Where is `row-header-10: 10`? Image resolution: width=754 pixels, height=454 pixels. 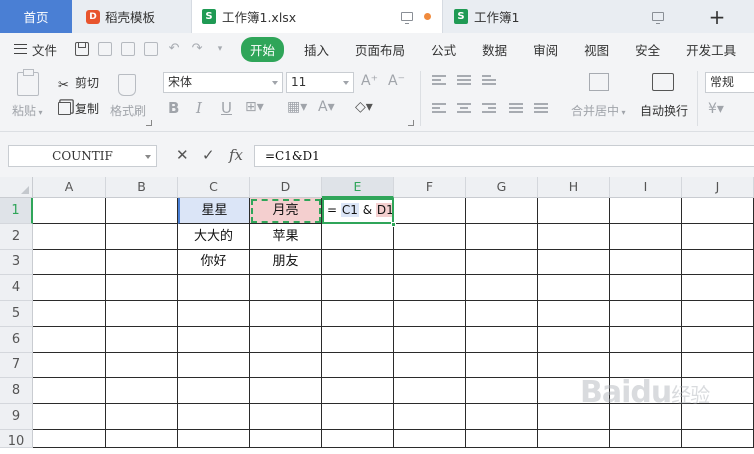
row-header-10: 10 is located at coordinates (16, 439).